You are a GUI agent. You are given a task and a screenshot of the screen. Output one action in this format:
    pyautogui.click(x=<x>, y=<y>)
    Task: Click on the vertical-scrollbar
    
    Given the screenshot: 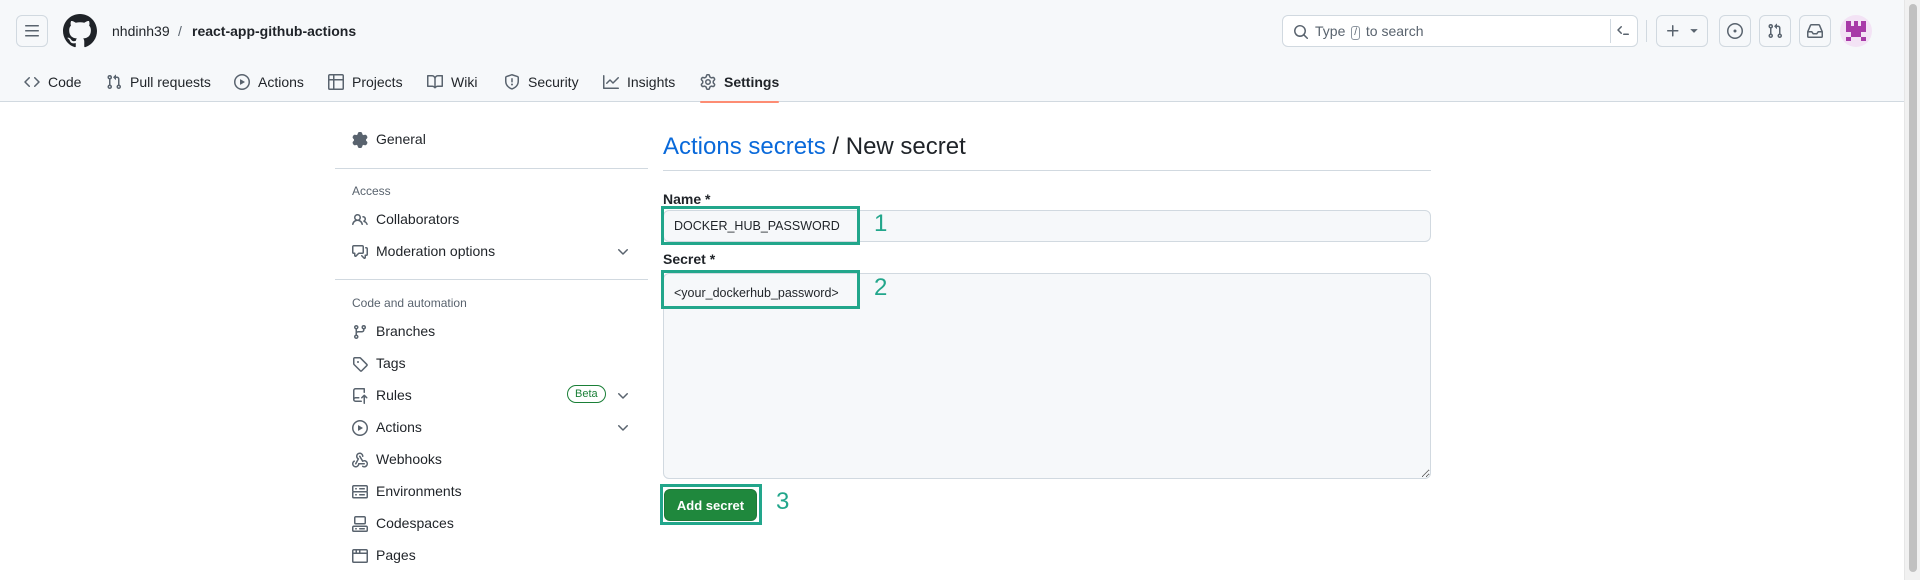 What is the action you would take?
    pyautogui.click(x=1912, y=290)
    